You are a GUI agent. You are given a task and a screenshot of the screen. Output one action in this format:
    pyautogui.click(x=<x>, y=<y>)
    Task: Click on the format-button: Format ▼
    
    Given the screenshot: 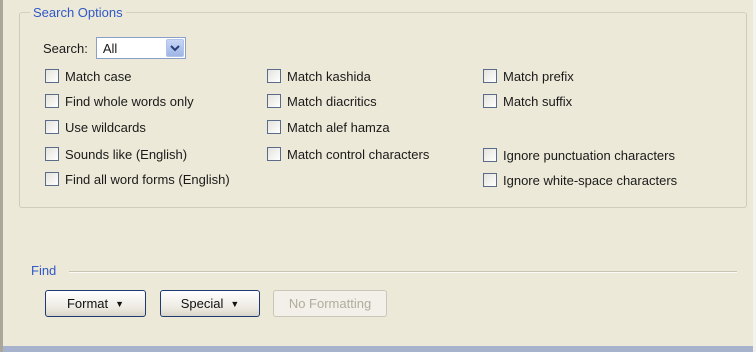 What is the action you would take?
    pyautogui.click(x=95, y=303)
    